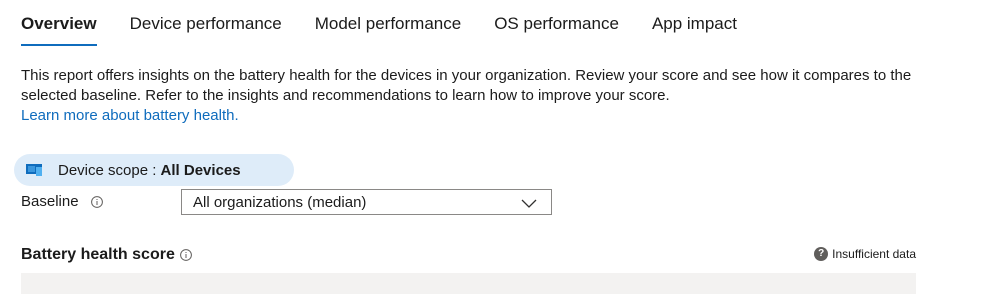  Describe the element at coordinates (59, 29) in the screenshot. I see `tab-overview: Overview` at that location.